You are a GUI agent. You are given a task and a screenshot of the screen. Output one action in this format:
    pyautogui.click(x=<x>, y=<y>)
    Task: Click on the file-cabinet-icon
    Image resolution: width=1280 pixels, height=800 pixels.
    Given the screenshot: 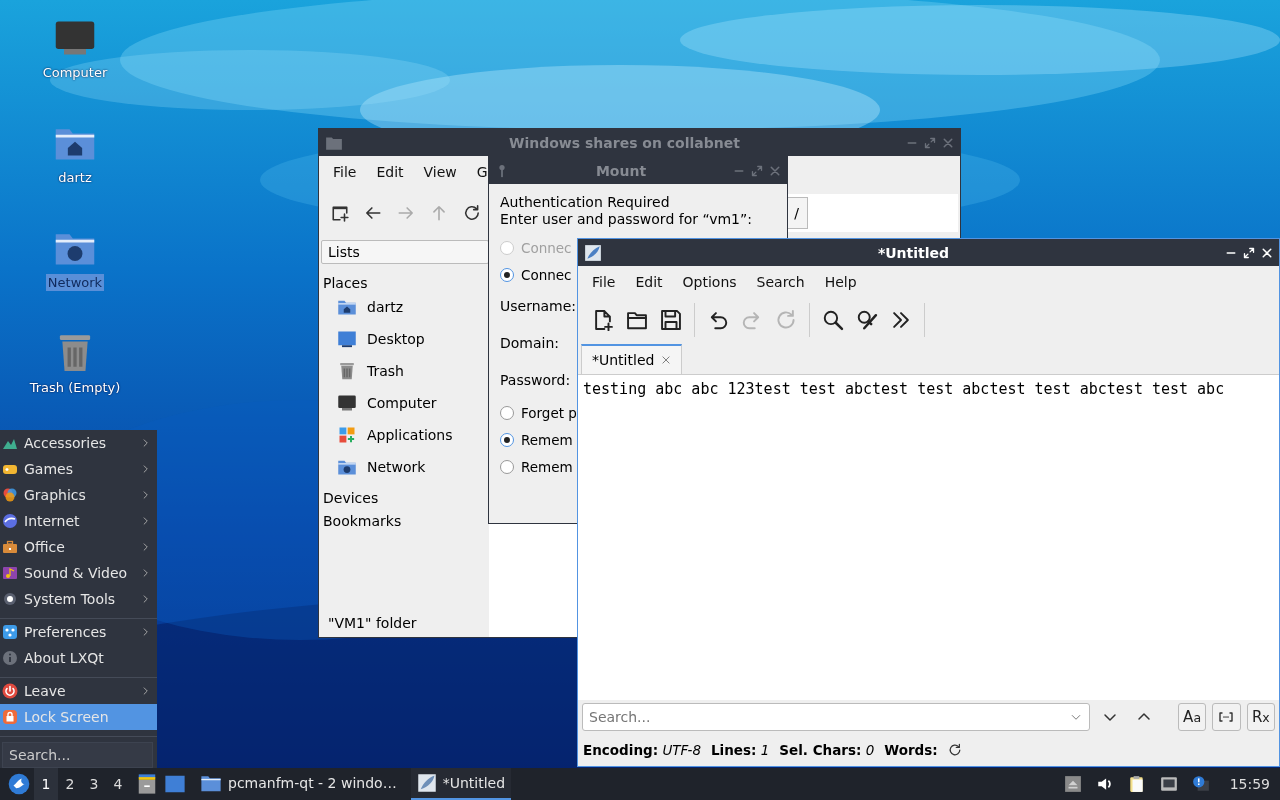 What is the action you would take?
    pyautogui.click(x=147, y=784)
    